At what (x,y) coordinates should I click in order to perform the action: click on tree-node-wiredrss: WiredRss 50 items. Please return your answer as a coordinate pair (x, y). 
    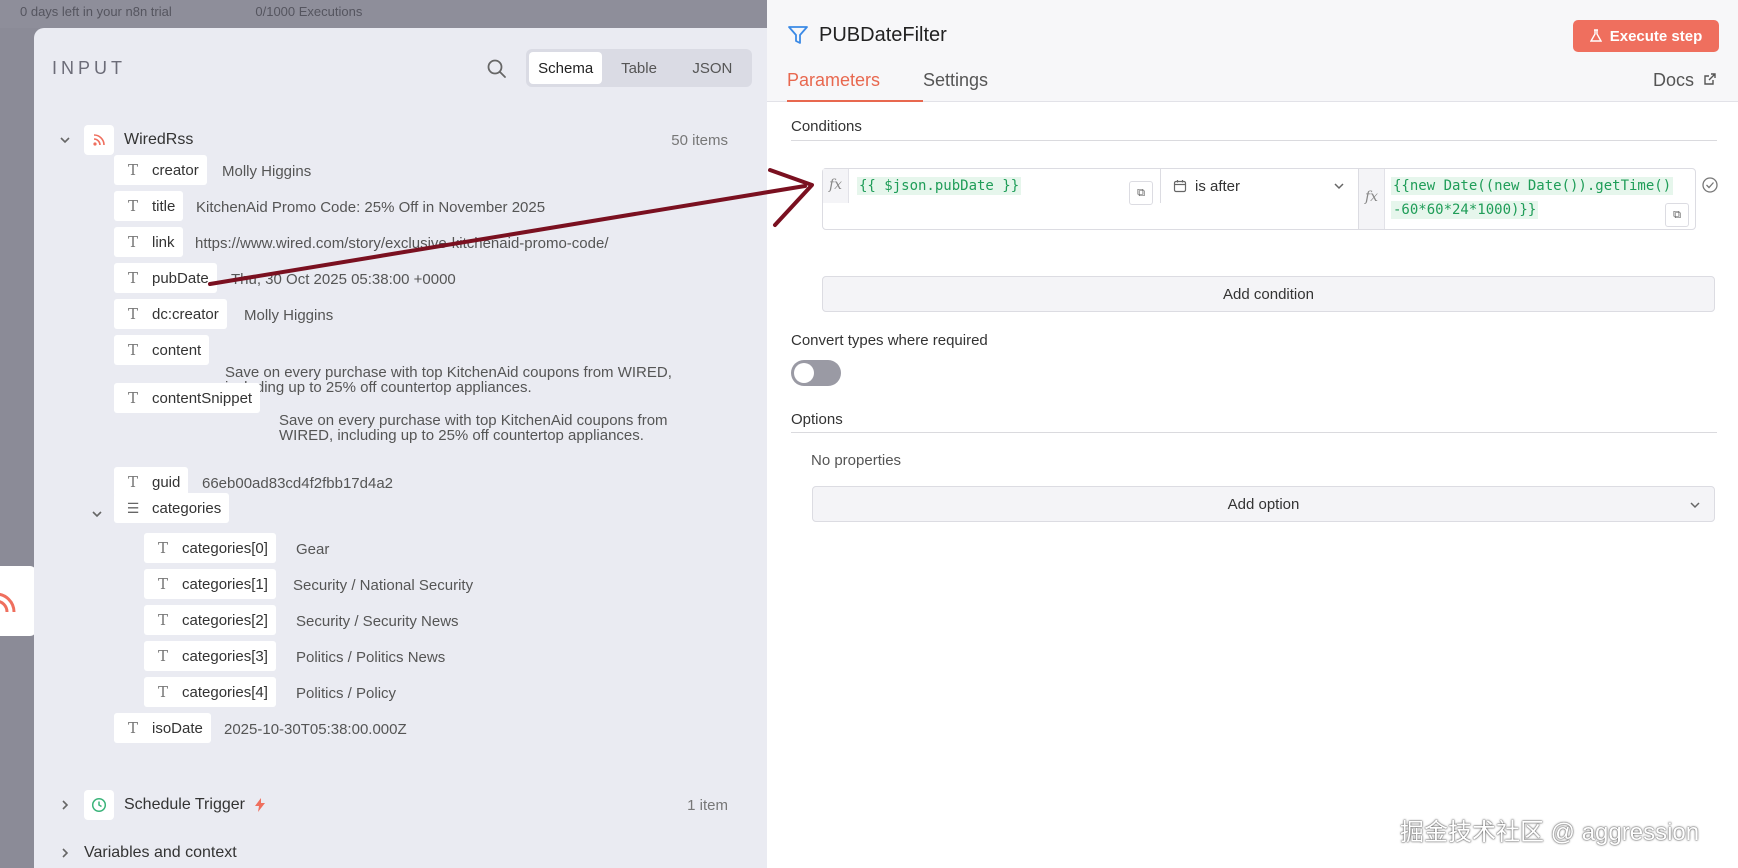
    Looking at the image, I should click on (403, 140).